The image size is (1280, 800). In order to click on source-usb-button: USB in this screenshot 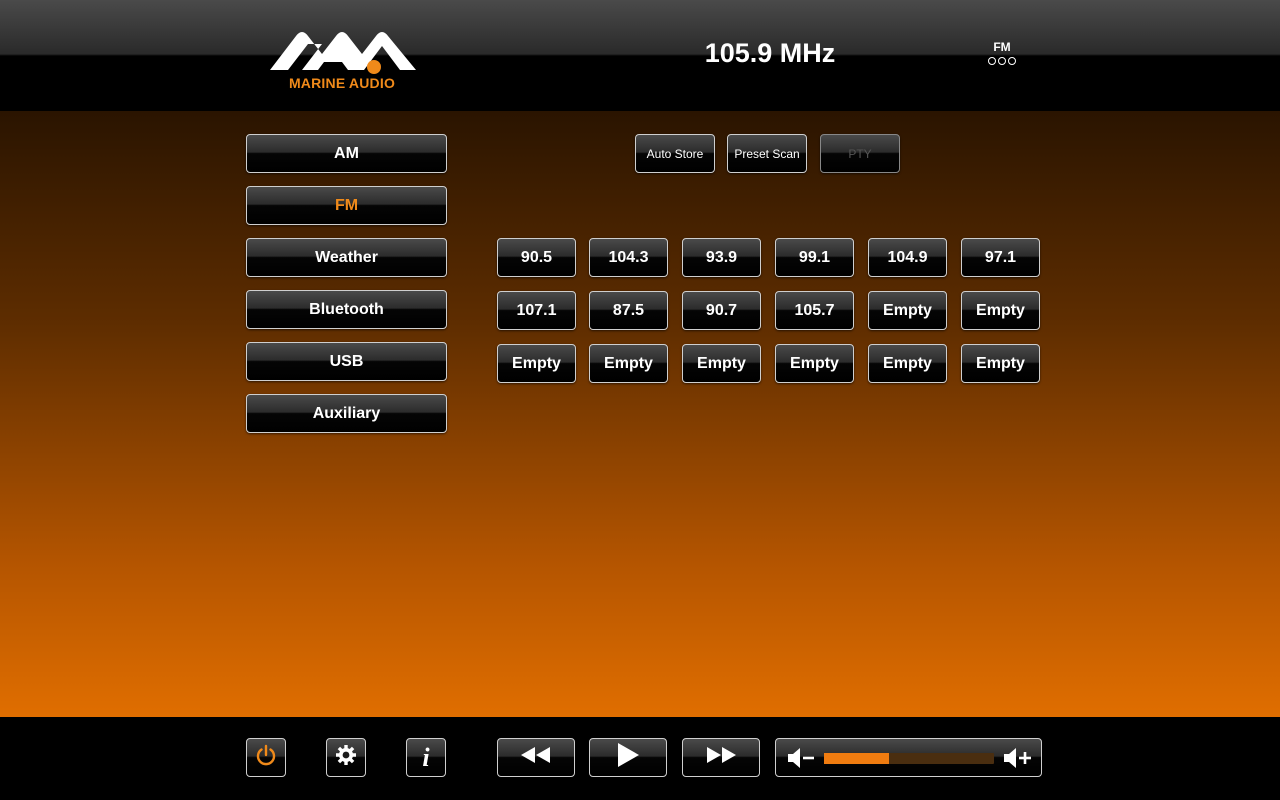, I will do `click(346, 361)`.